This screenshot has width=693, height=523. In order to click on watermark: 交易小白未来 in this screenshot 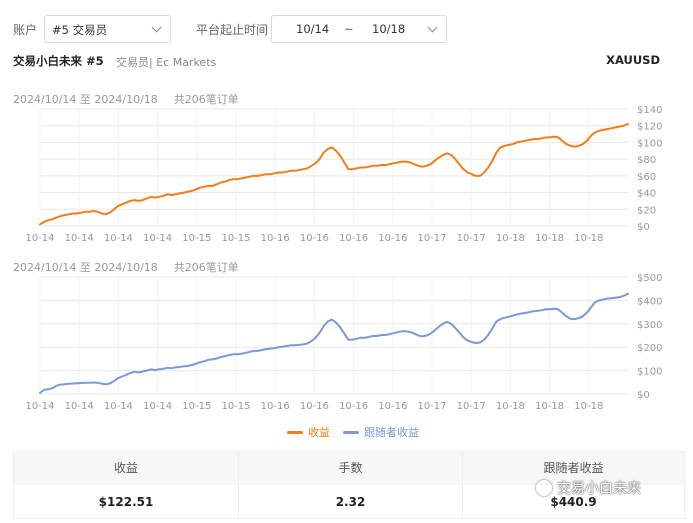, I will do `click(588, 488)`.